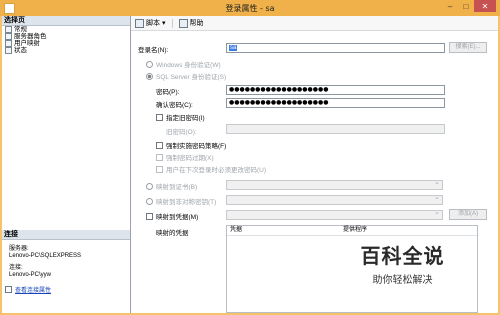 Image resolution: width=500 pixels, height=315 pixels. What do you see at coordinates (66, 50) in the screenshot?
I see `page-status: 状态` at bounding box center [66, 50].